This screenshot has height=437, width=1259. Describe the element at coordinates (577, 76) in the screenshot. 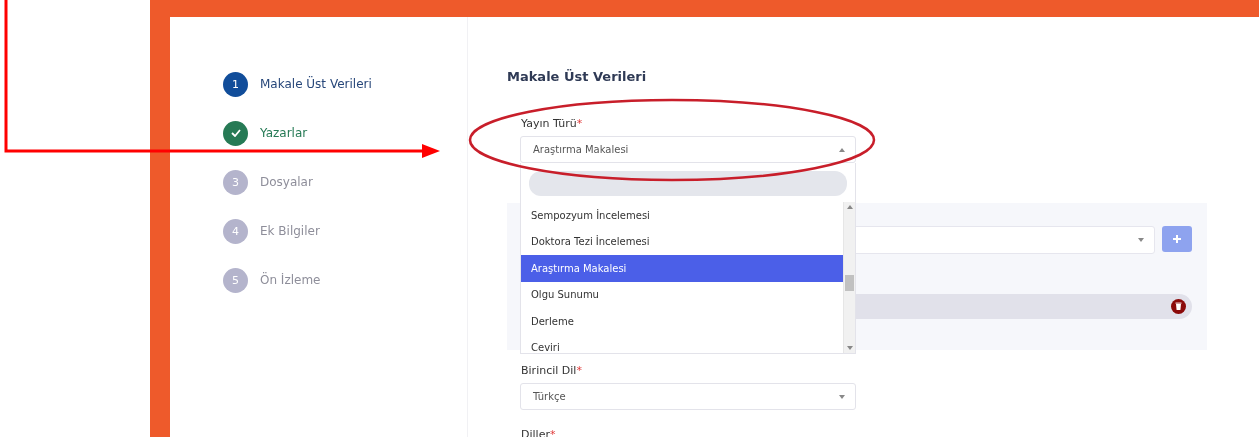

I see `section-title: Makale Üst Verileri` at that location.